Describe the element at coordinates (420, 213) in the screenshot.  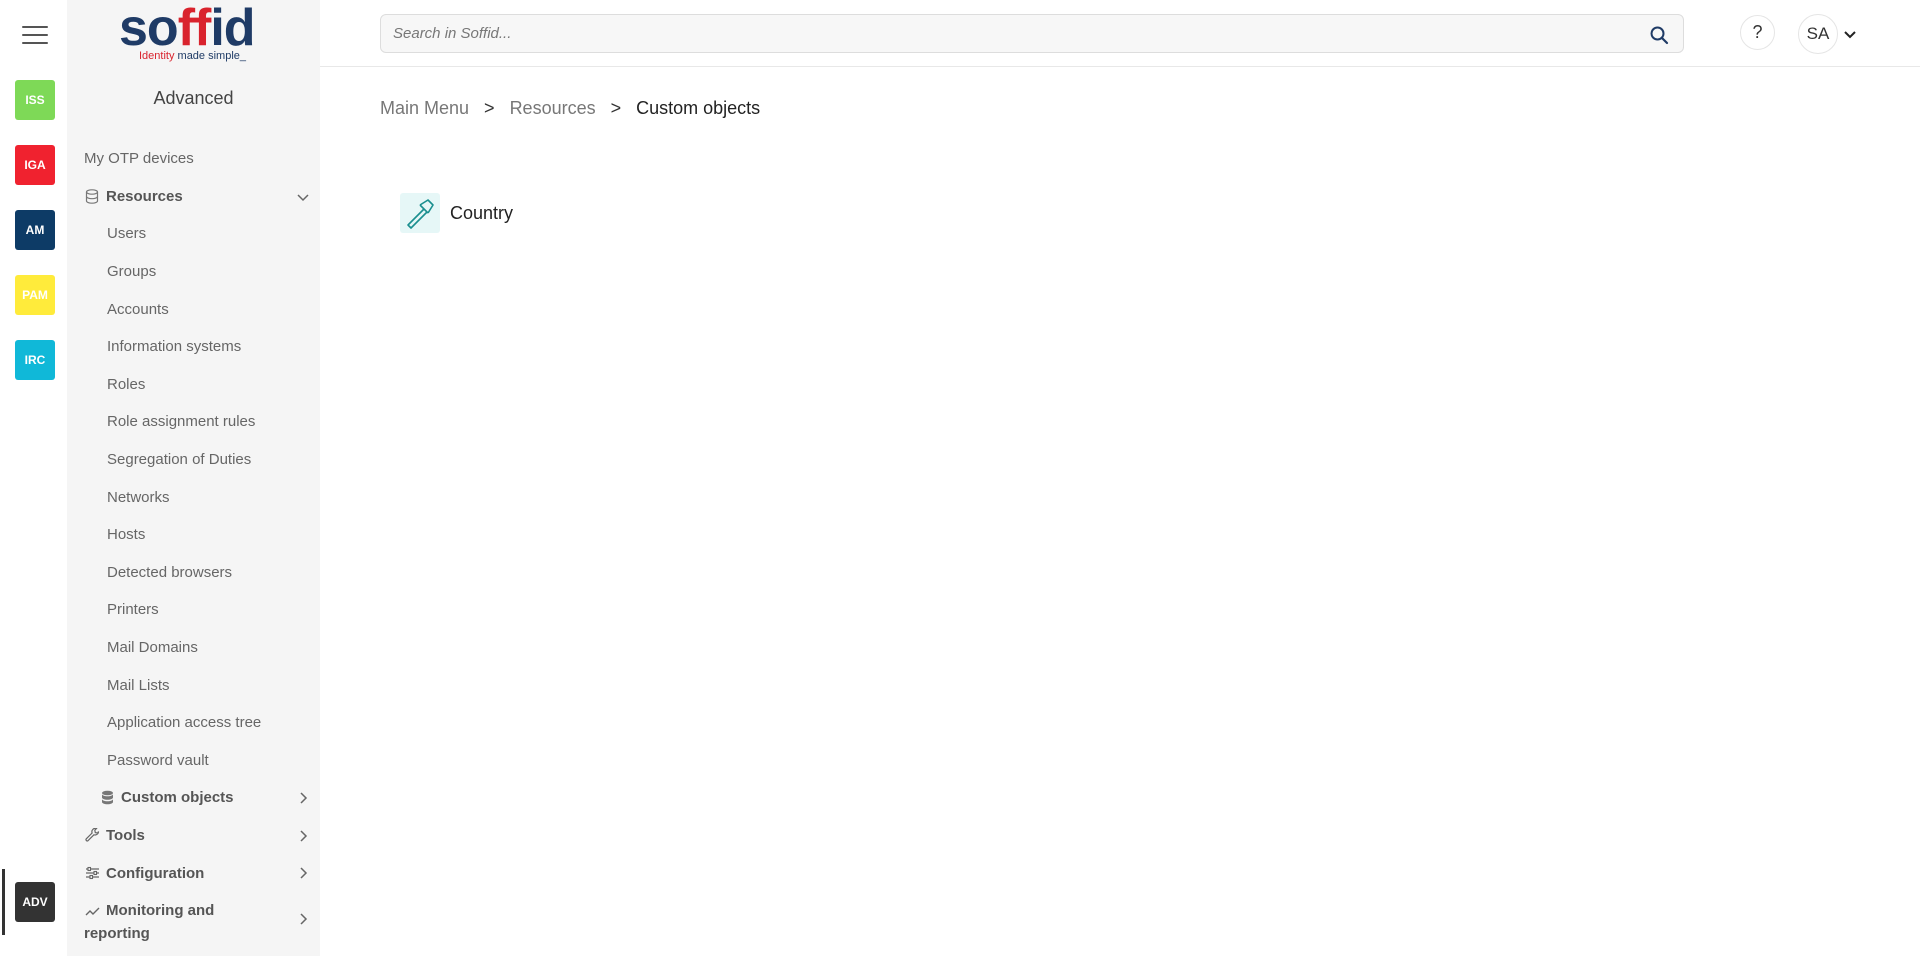
I see `hammer-icon` at that location.